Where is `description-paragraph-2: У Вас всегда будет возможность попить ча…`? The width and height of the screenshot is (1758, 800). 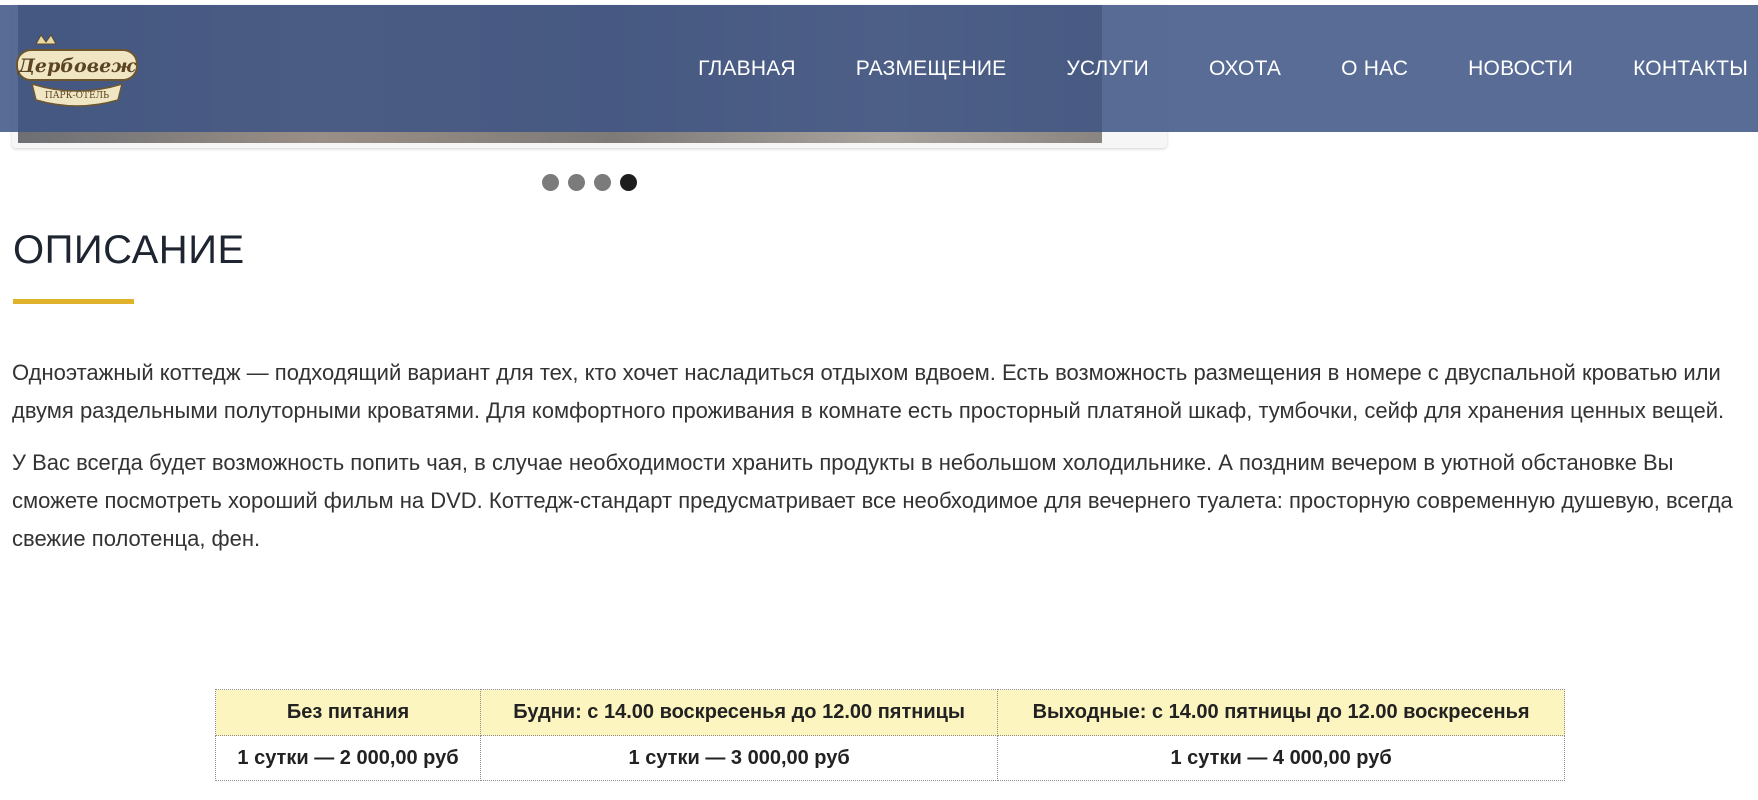
description-paragraph-2: У Вас всегда будет возможность попить ча… is located at coordinates (872, 500).